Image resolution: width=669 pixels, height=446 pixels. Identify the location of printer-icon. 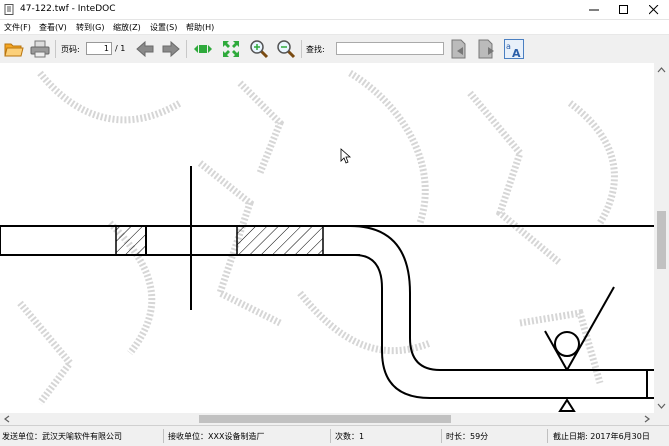
(40, 49).